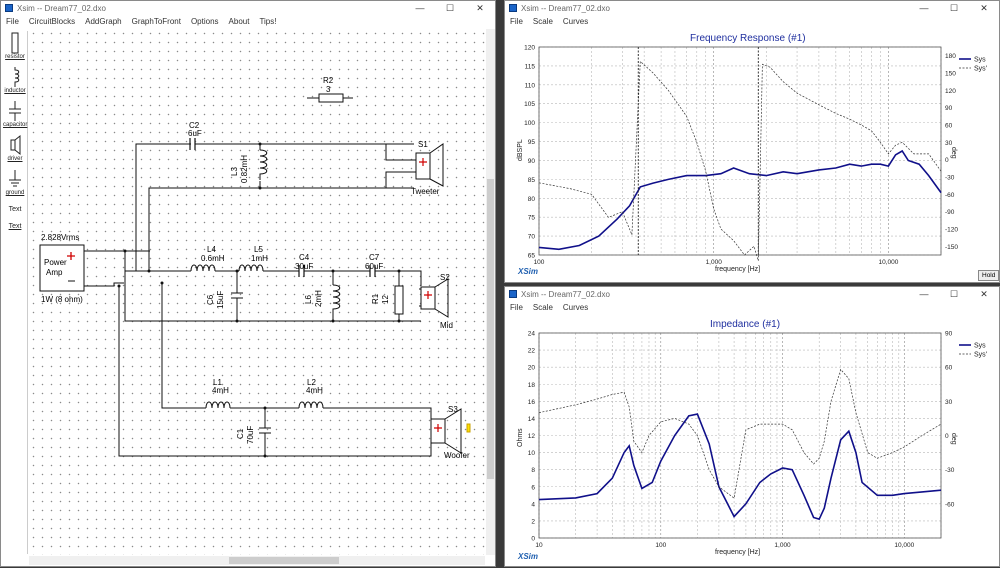 The width and height of the screenshot is (1000, 568). I want to click on y-tick-label: 16, so click(532, 402).